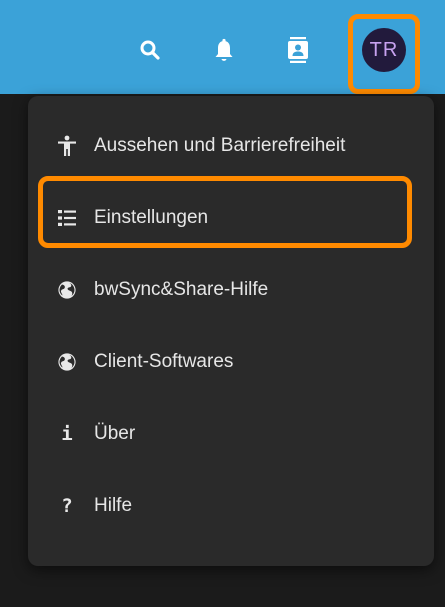 The image size is (445, 607). I want to click on menu-item-label: bwSync&Share-Hilfe, so click(181, 289).